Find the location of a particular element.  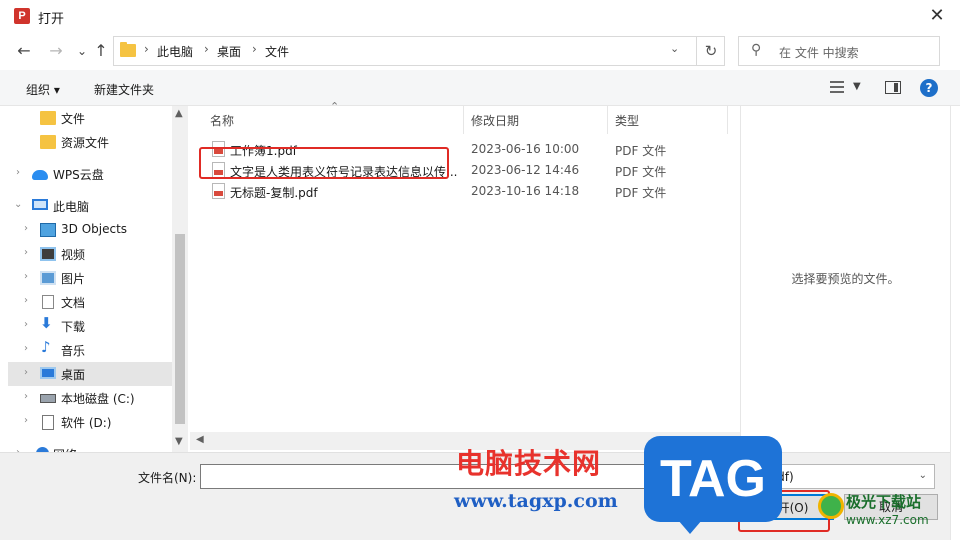

title-bar: P 打开 ✕ is located at coordinates (480, 16).